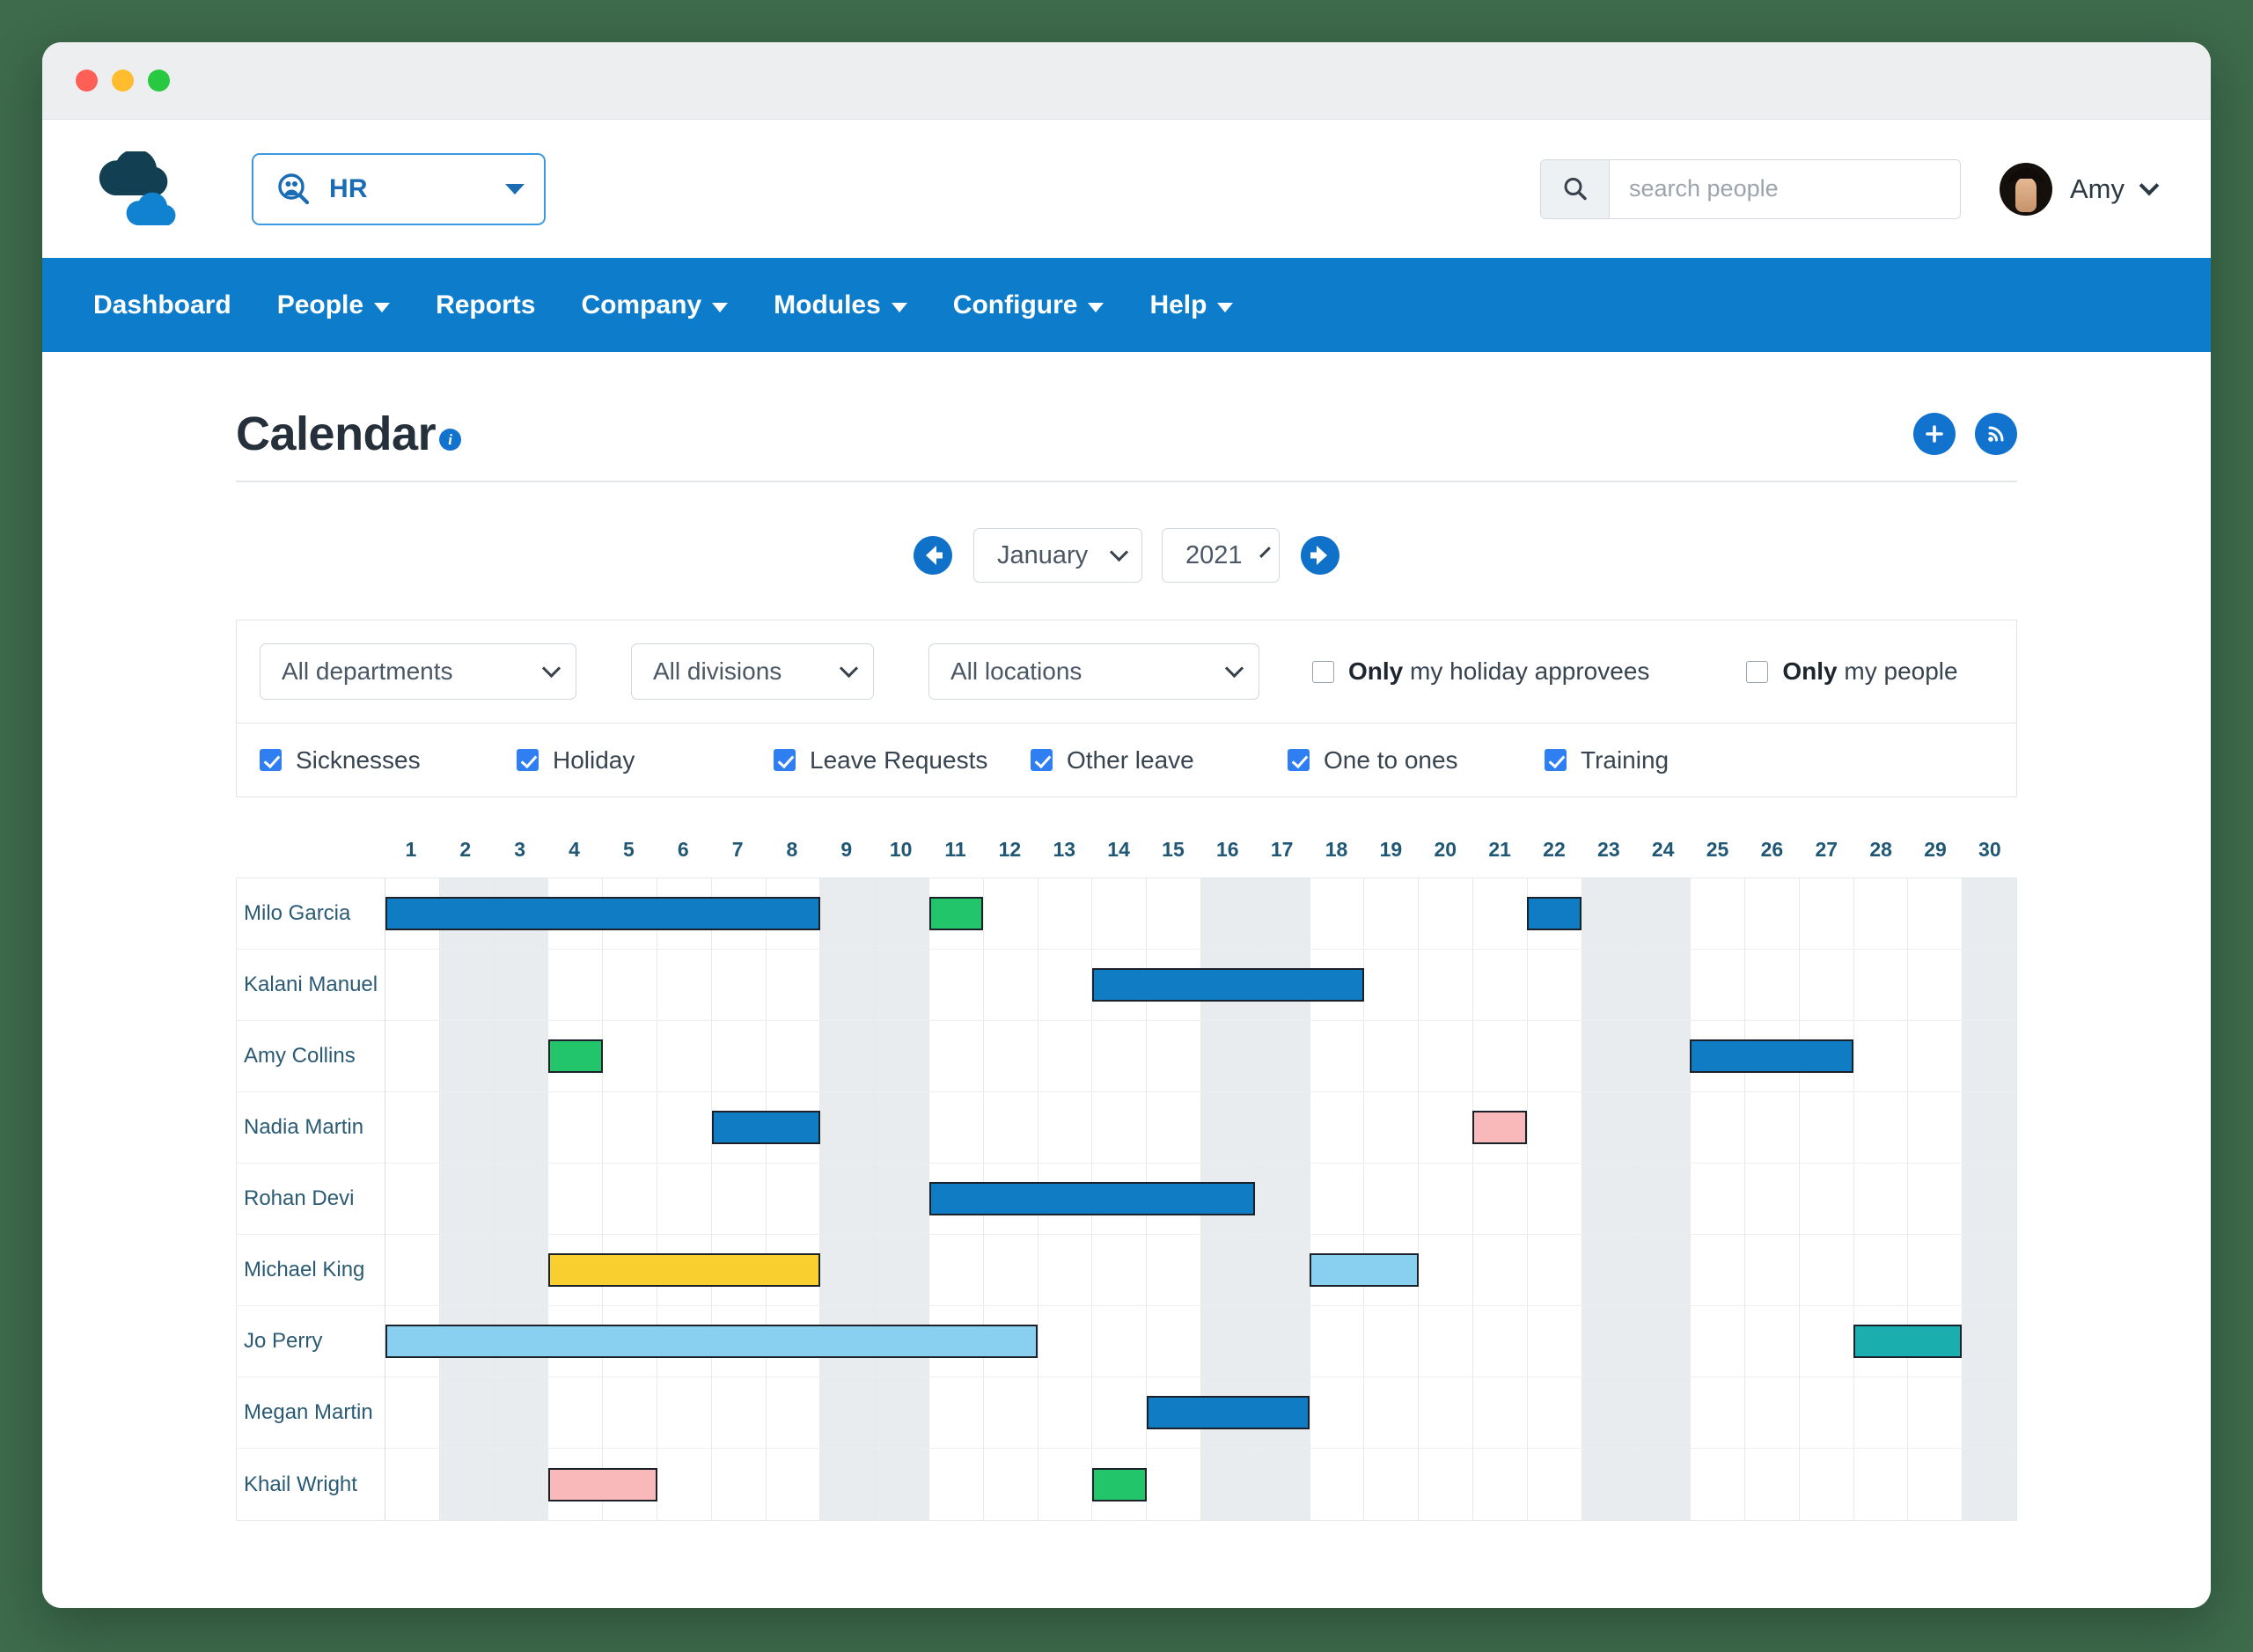 The height and width of the screenshot is (1652, 2253). I want to click on nav-item-dashboard: Dashboard, so click(173, 305).